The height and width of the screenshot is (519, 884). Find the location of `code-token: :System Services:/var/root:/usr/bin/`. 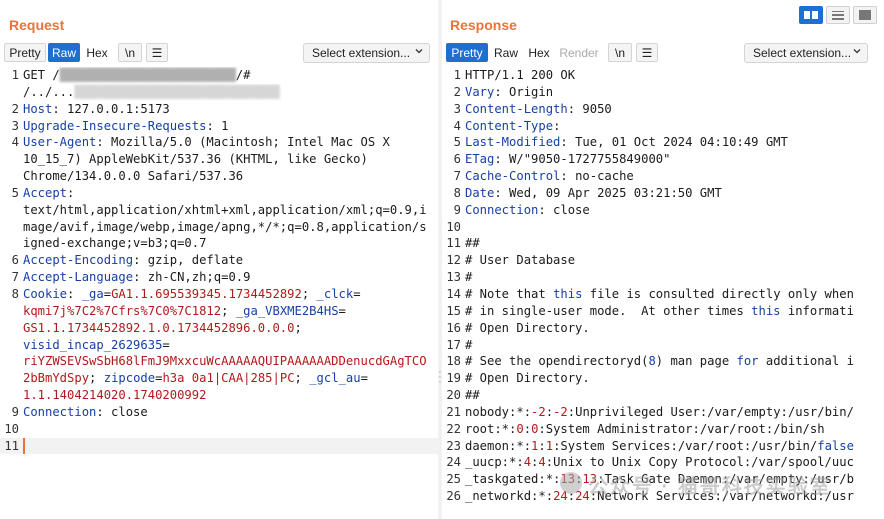

code-token: :System Services:/var/root:/usr/bin/ is located at coordinates (685, 445).